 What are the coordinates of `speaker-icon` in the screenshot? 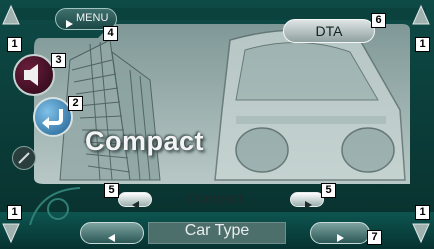 It's located at (31, 75).